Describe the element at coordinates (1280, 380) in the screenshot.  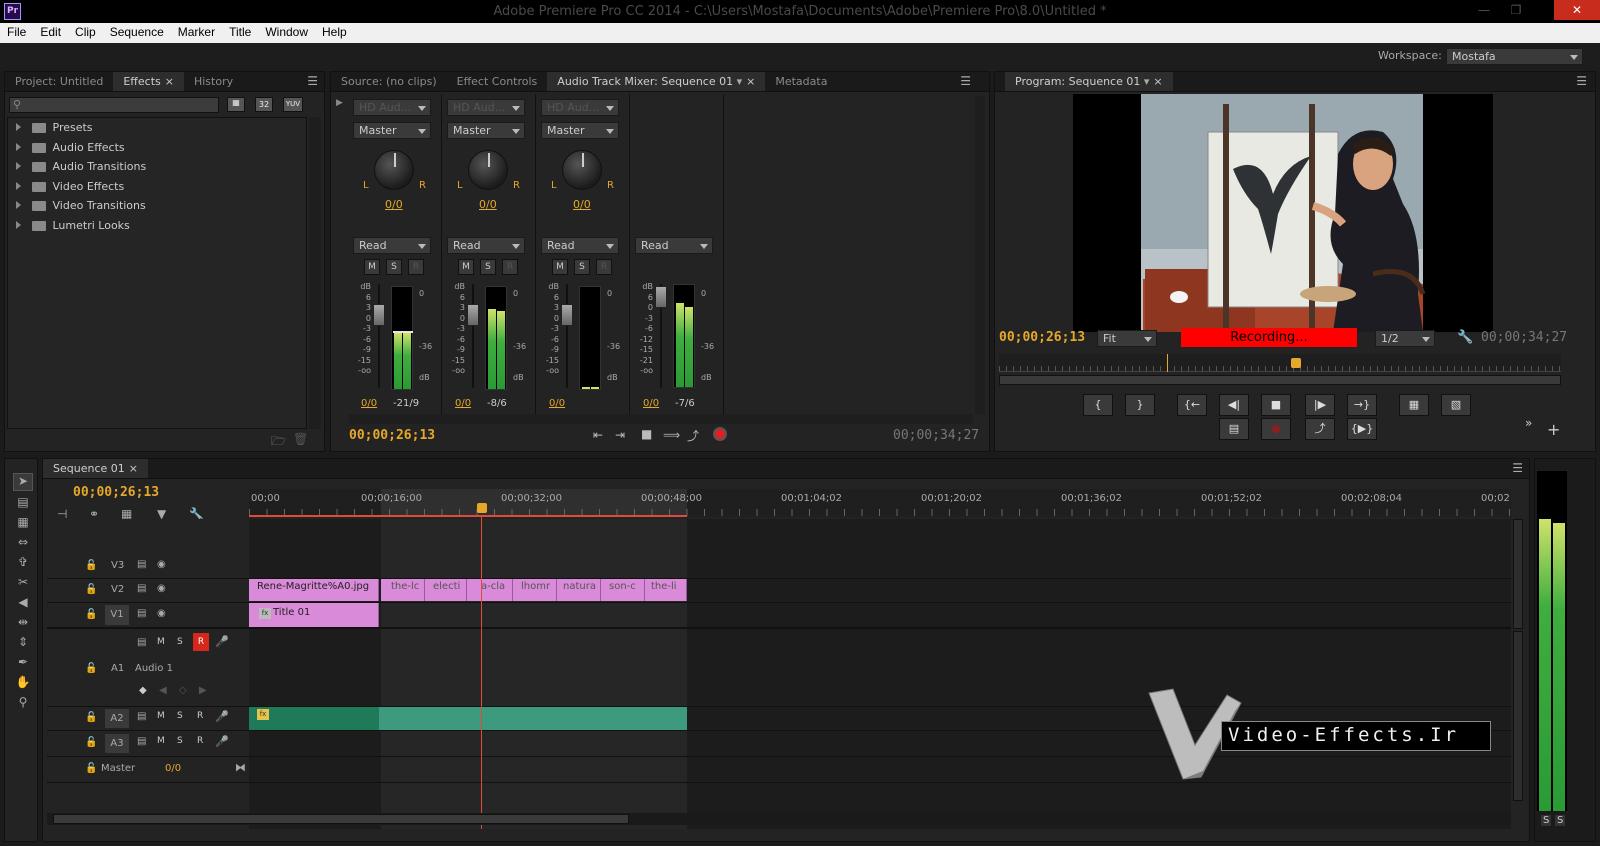
I see `program-zoom-scrollbar` at that location.